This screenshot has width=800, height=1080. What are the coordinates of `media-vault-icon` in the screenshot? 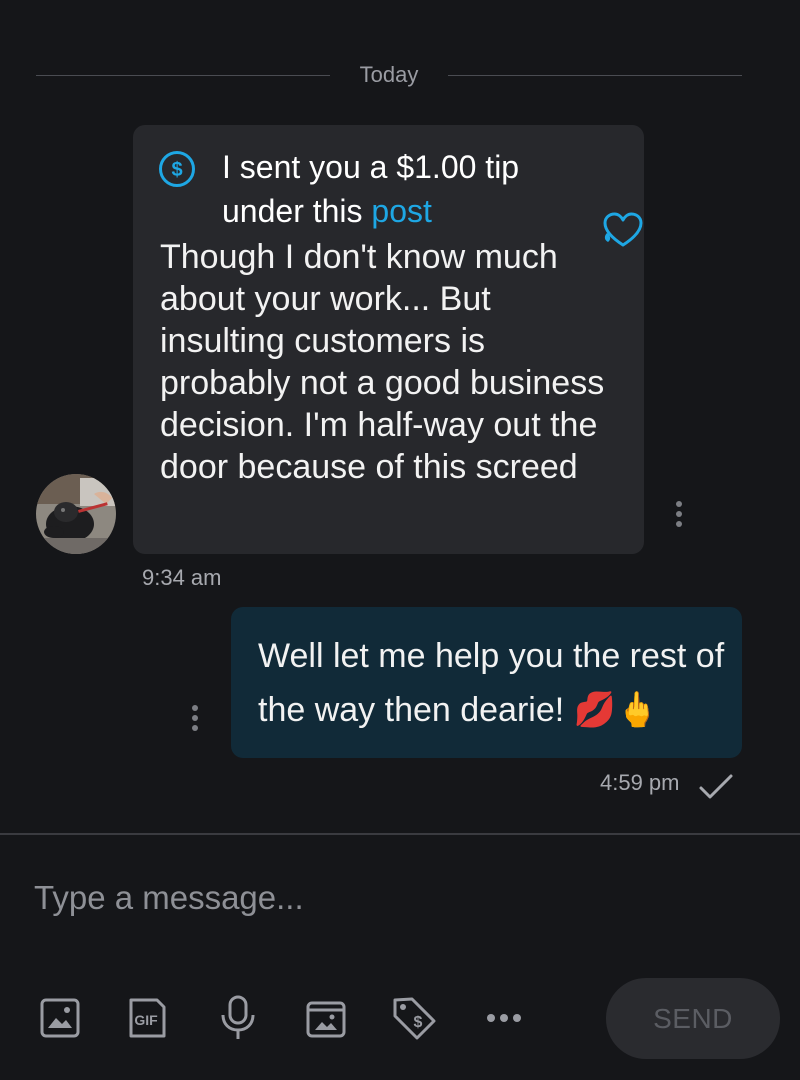 It's located at (326, 1019).